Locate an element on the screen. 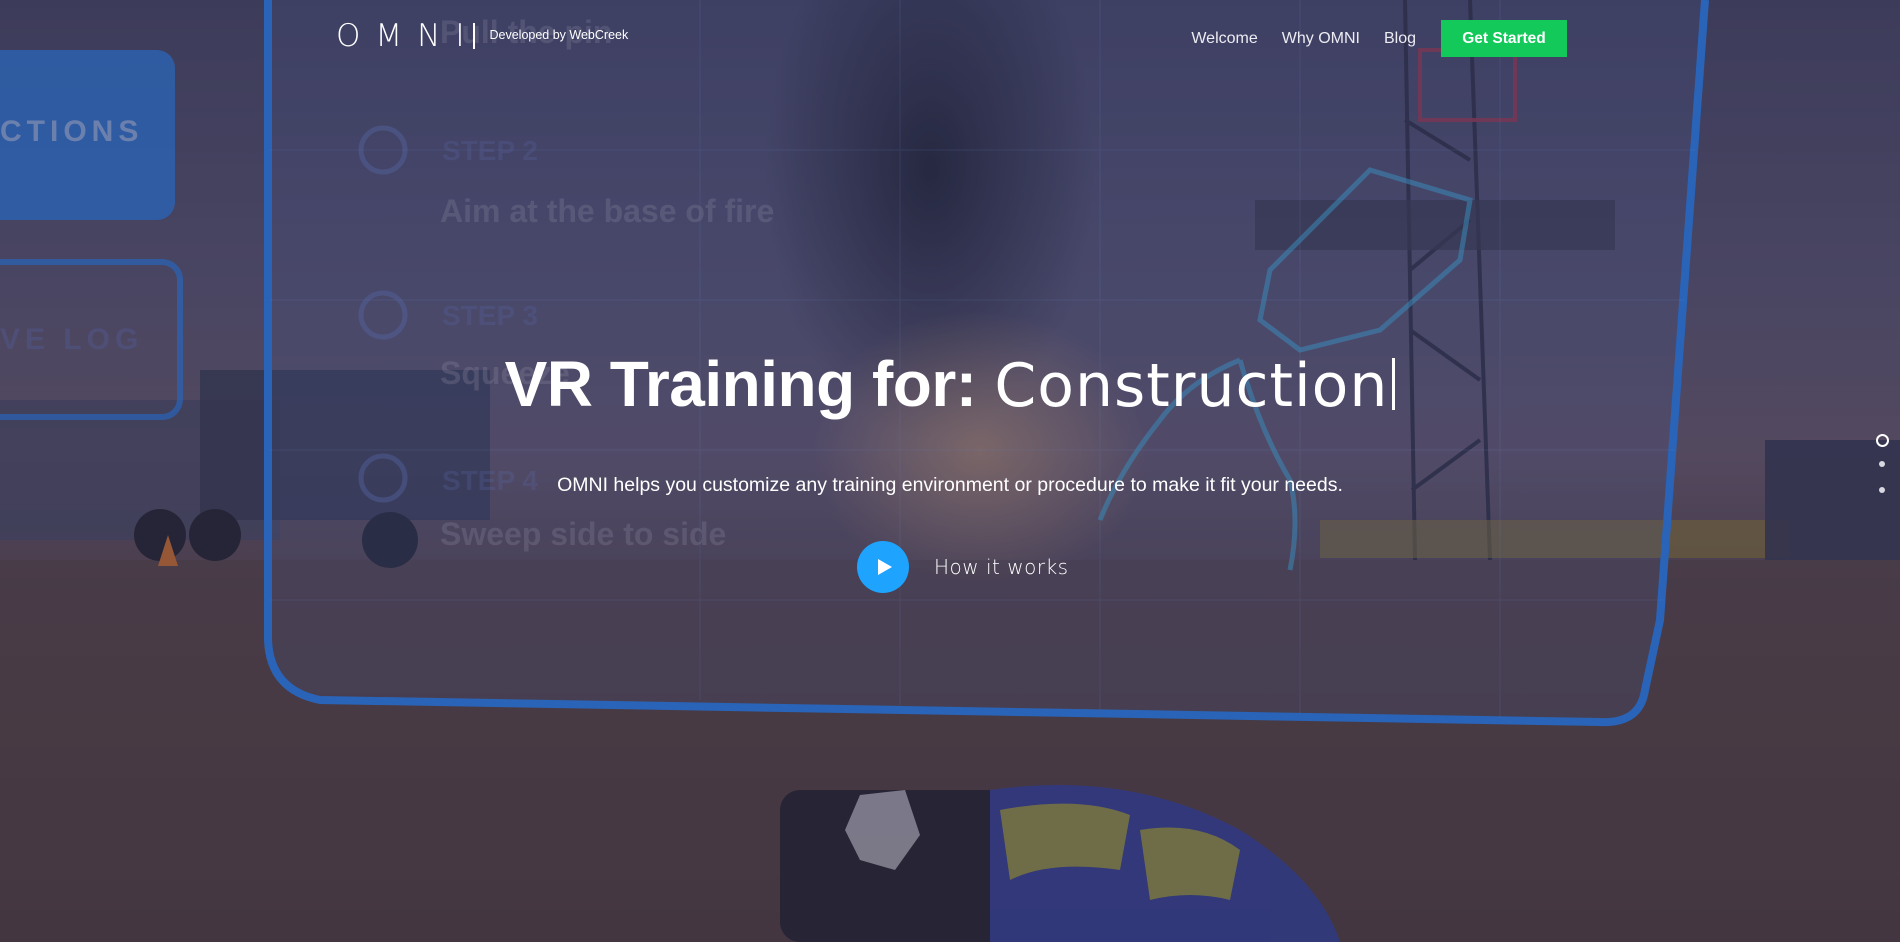 This screenshot has height=942, width=1900. how-it-works-label: How it works is located at coordinates (1001, 567).